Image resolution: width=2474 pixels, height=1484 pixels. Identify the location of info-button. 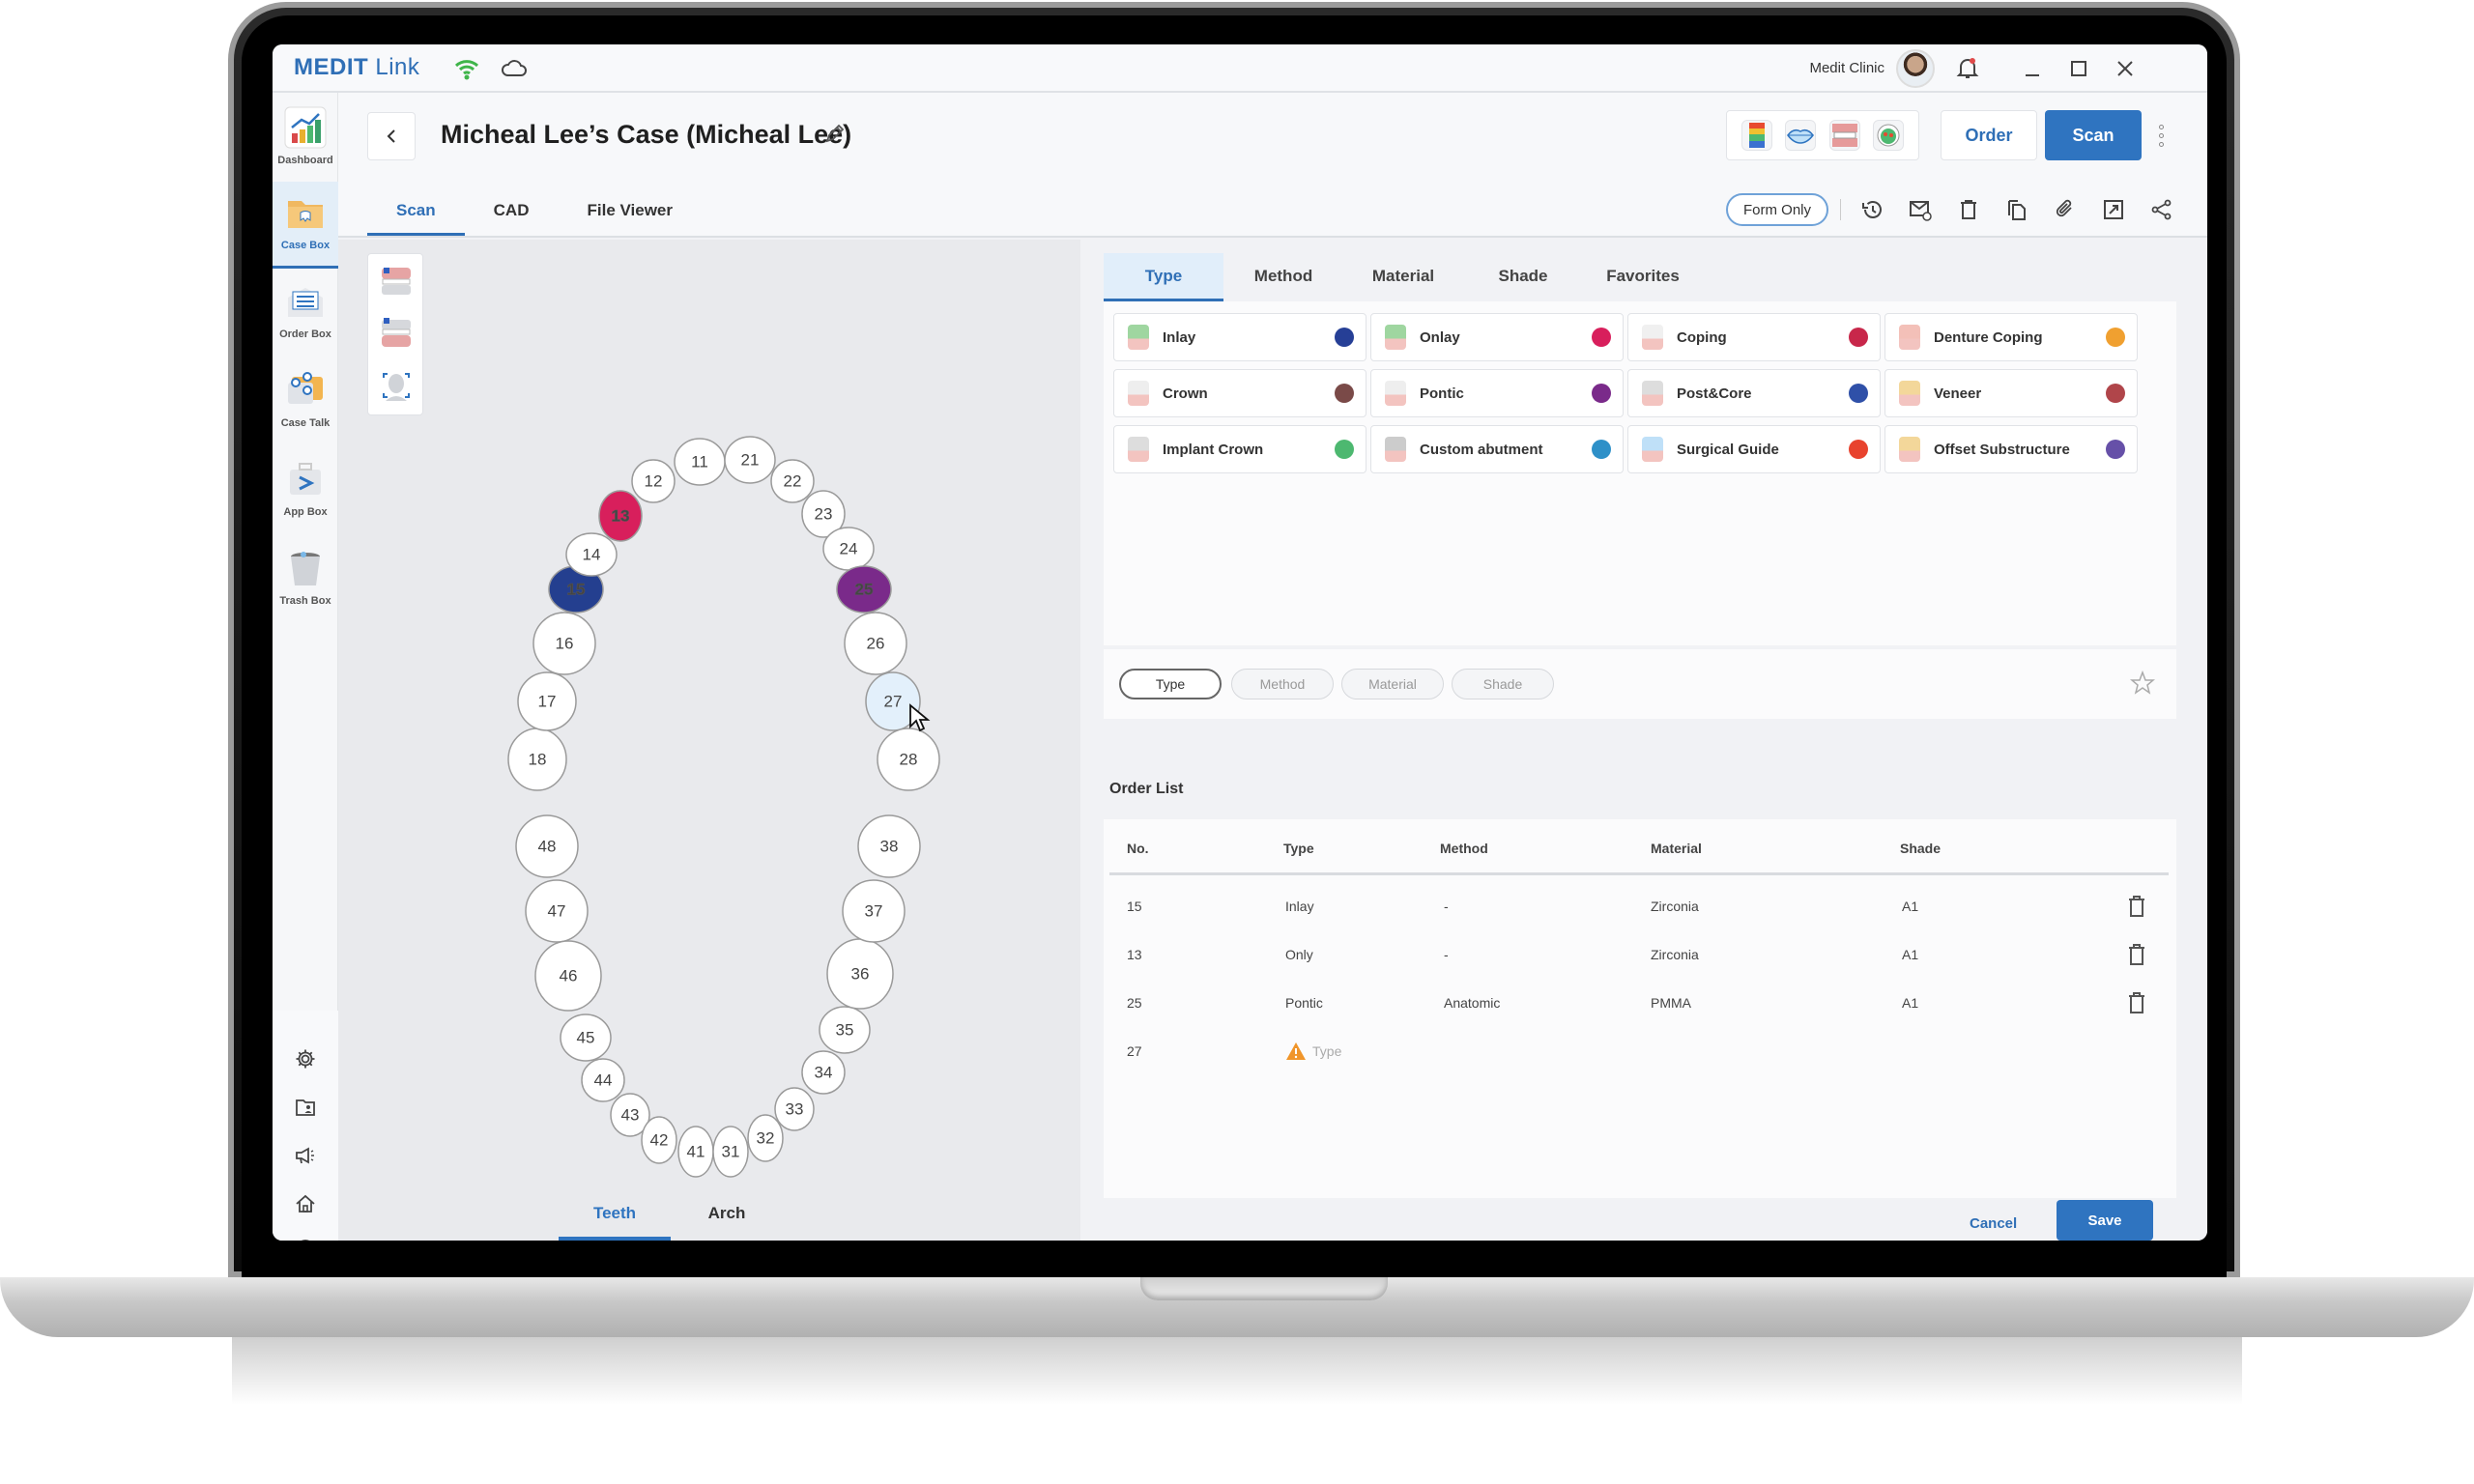
(306, 1237).